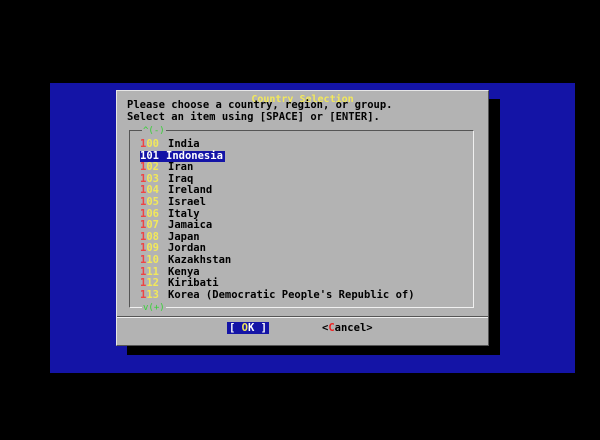  I want to click on item-label: Jamaica, so click(190, 225).